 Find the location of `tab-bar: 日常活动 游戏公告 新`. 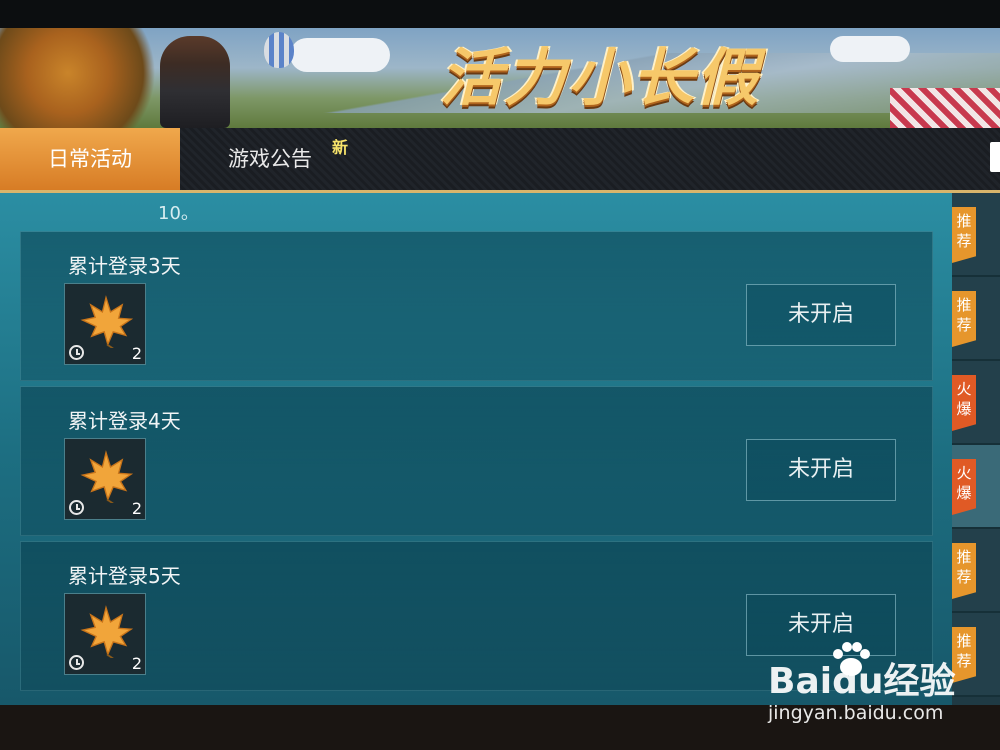

tab-bar: 日常活动 游戏公告 新 is located at coordinates (500, 160).